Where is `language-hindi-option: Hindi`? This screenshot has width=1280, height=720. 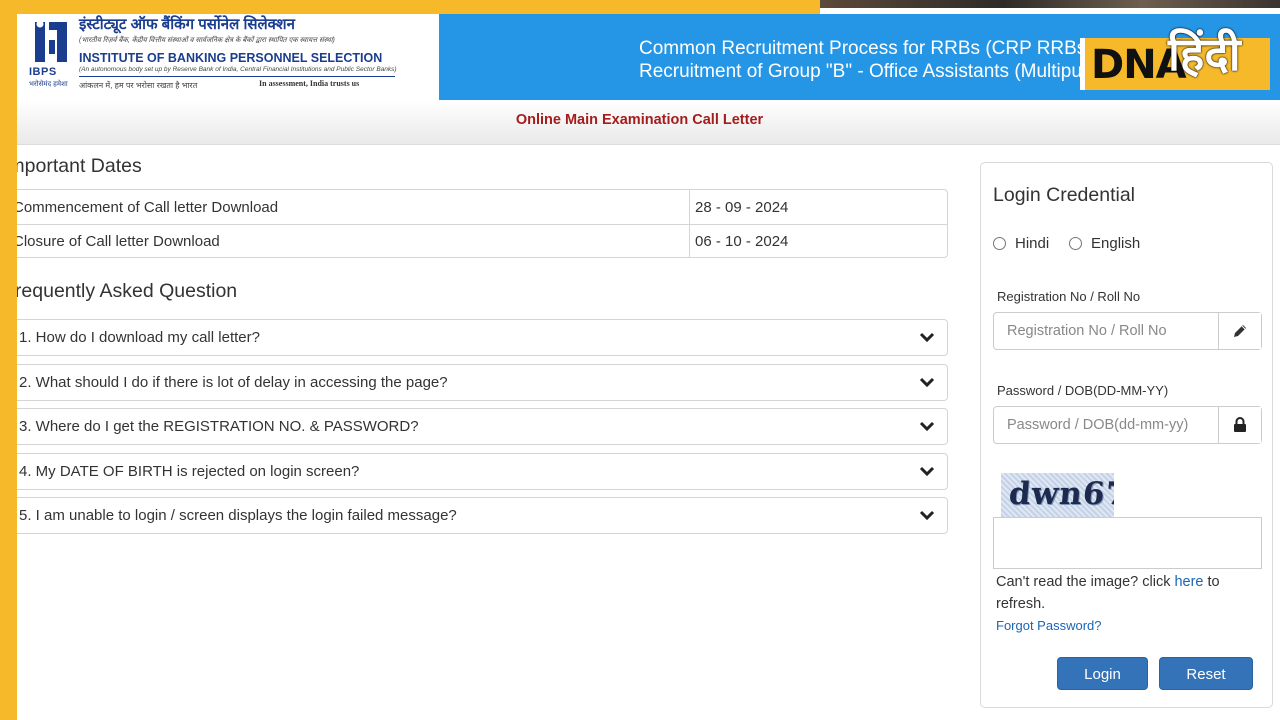 language-hindi-option: Hindi is located at coordinates (1021, 243).